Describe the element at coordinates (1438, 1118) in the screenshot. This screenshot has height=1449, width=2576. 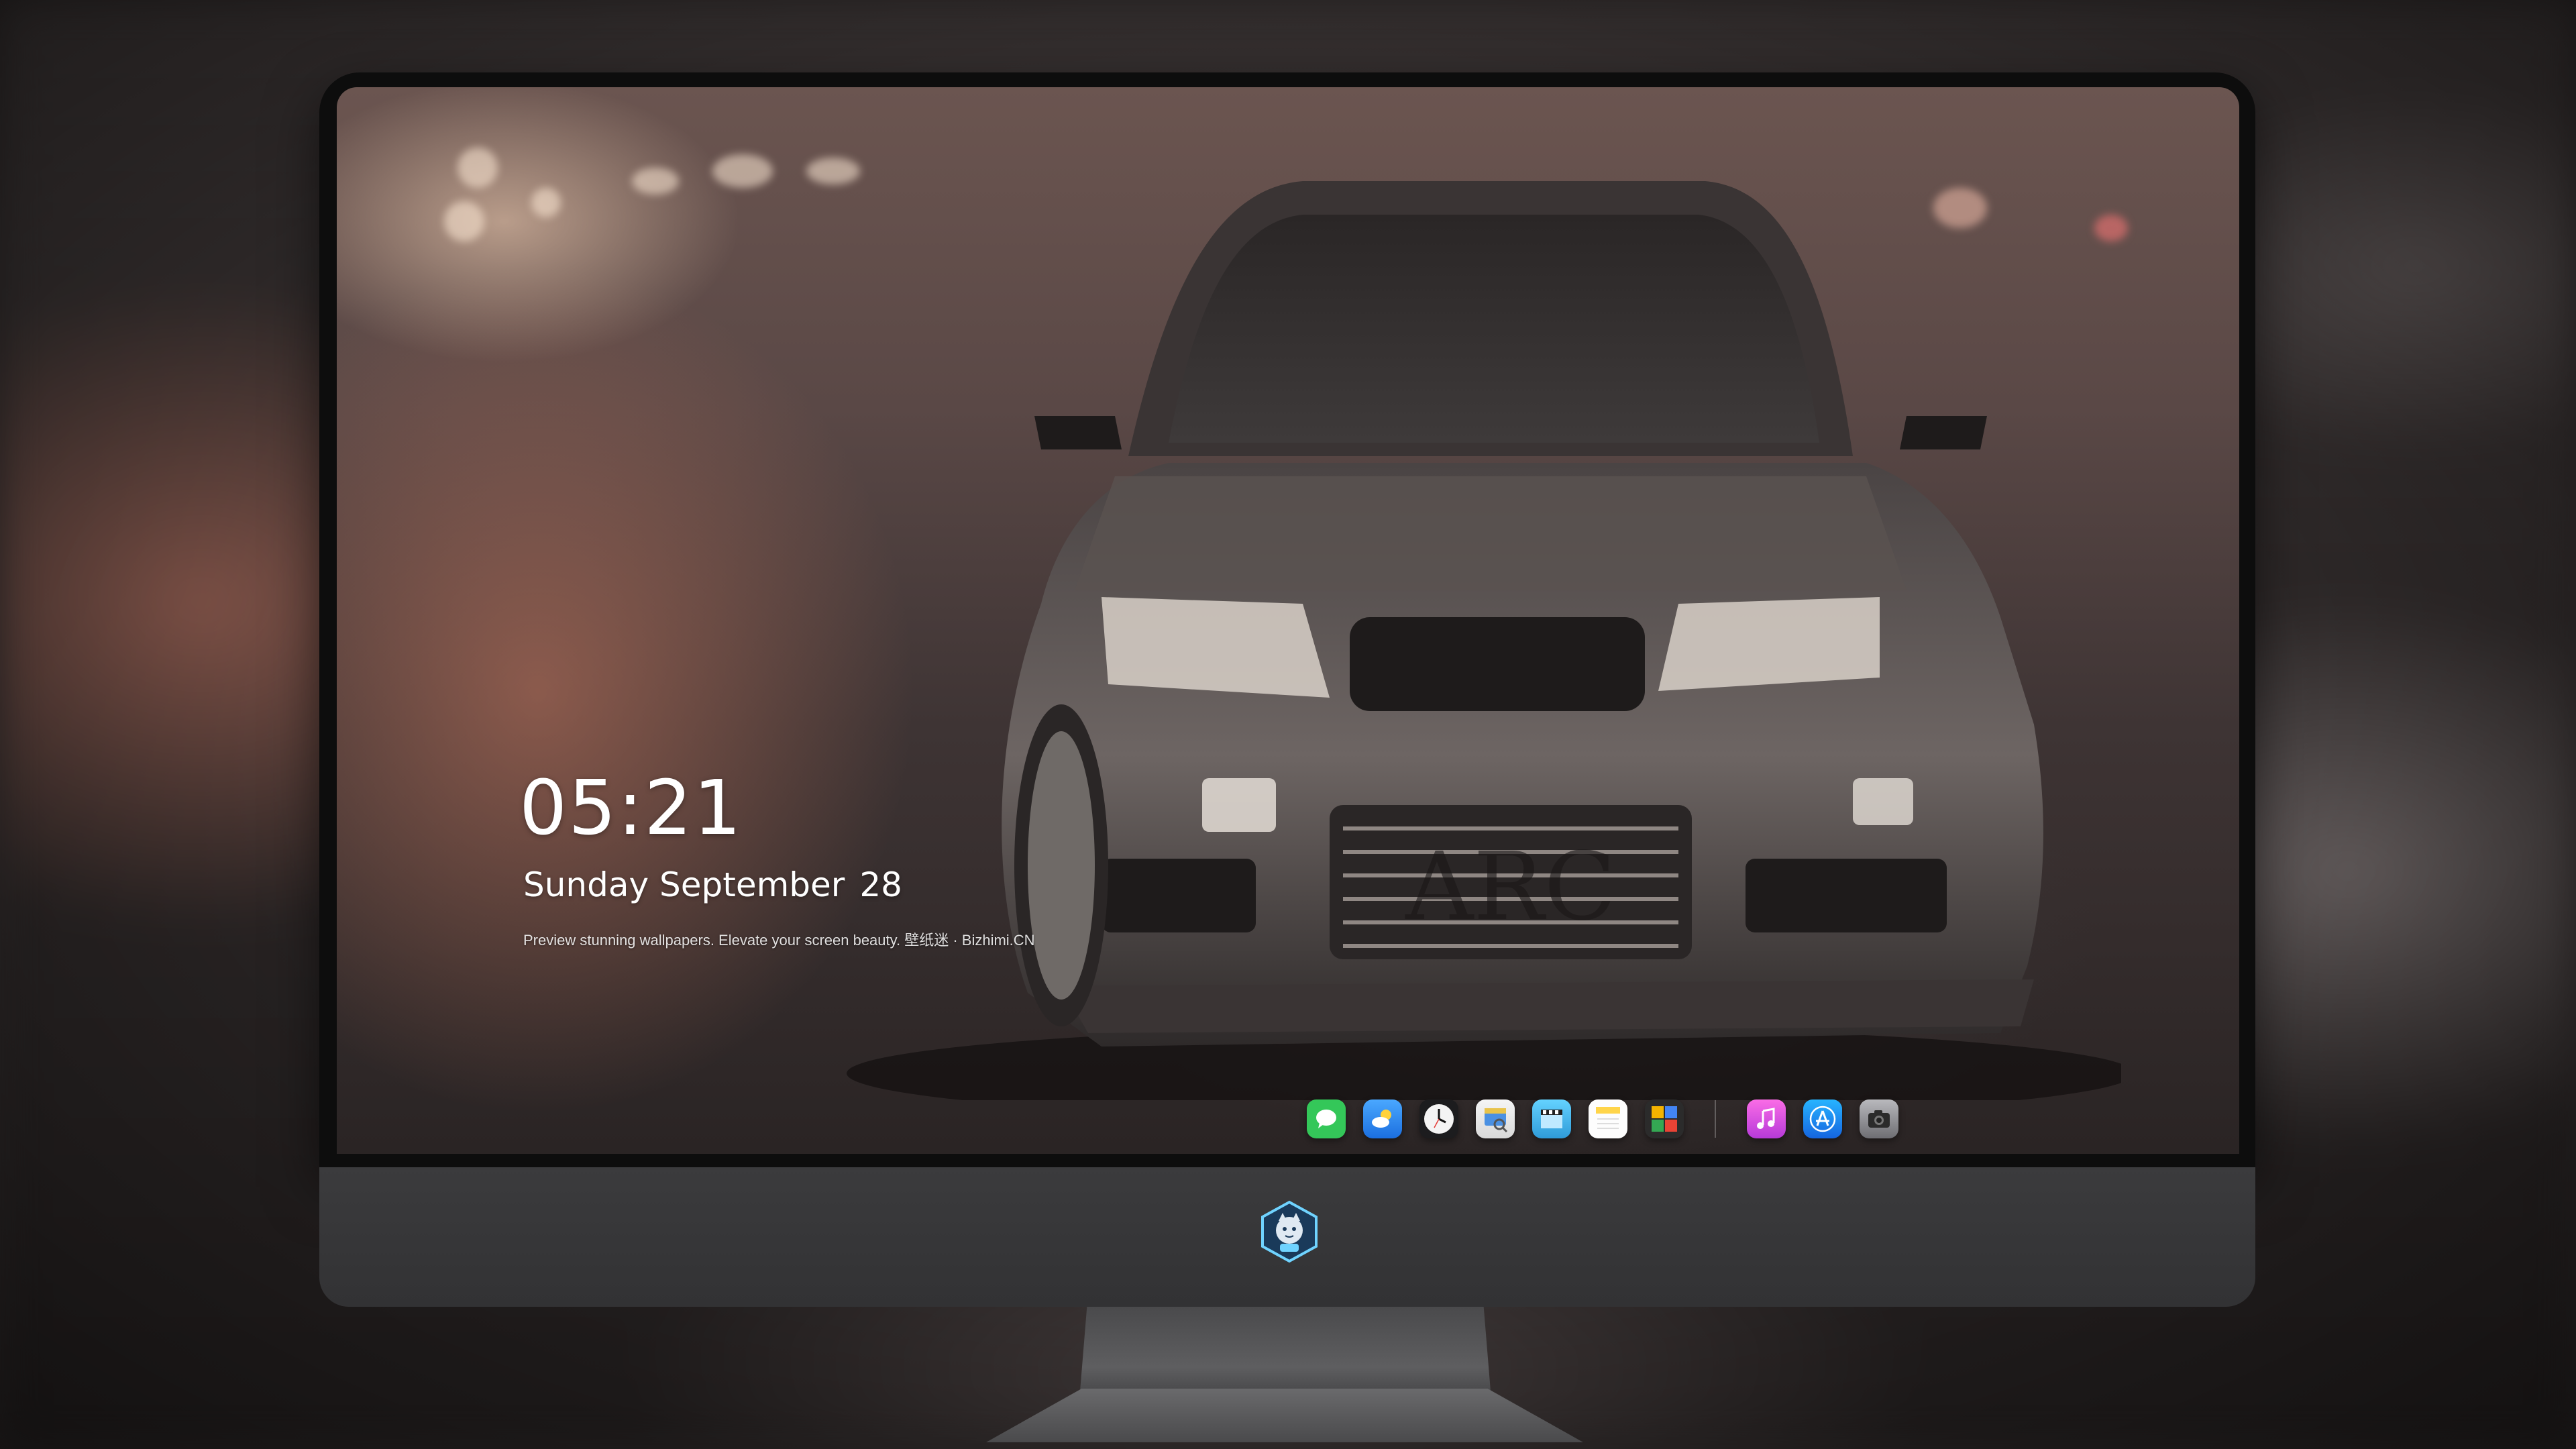
I see `clock-icon` at that location.